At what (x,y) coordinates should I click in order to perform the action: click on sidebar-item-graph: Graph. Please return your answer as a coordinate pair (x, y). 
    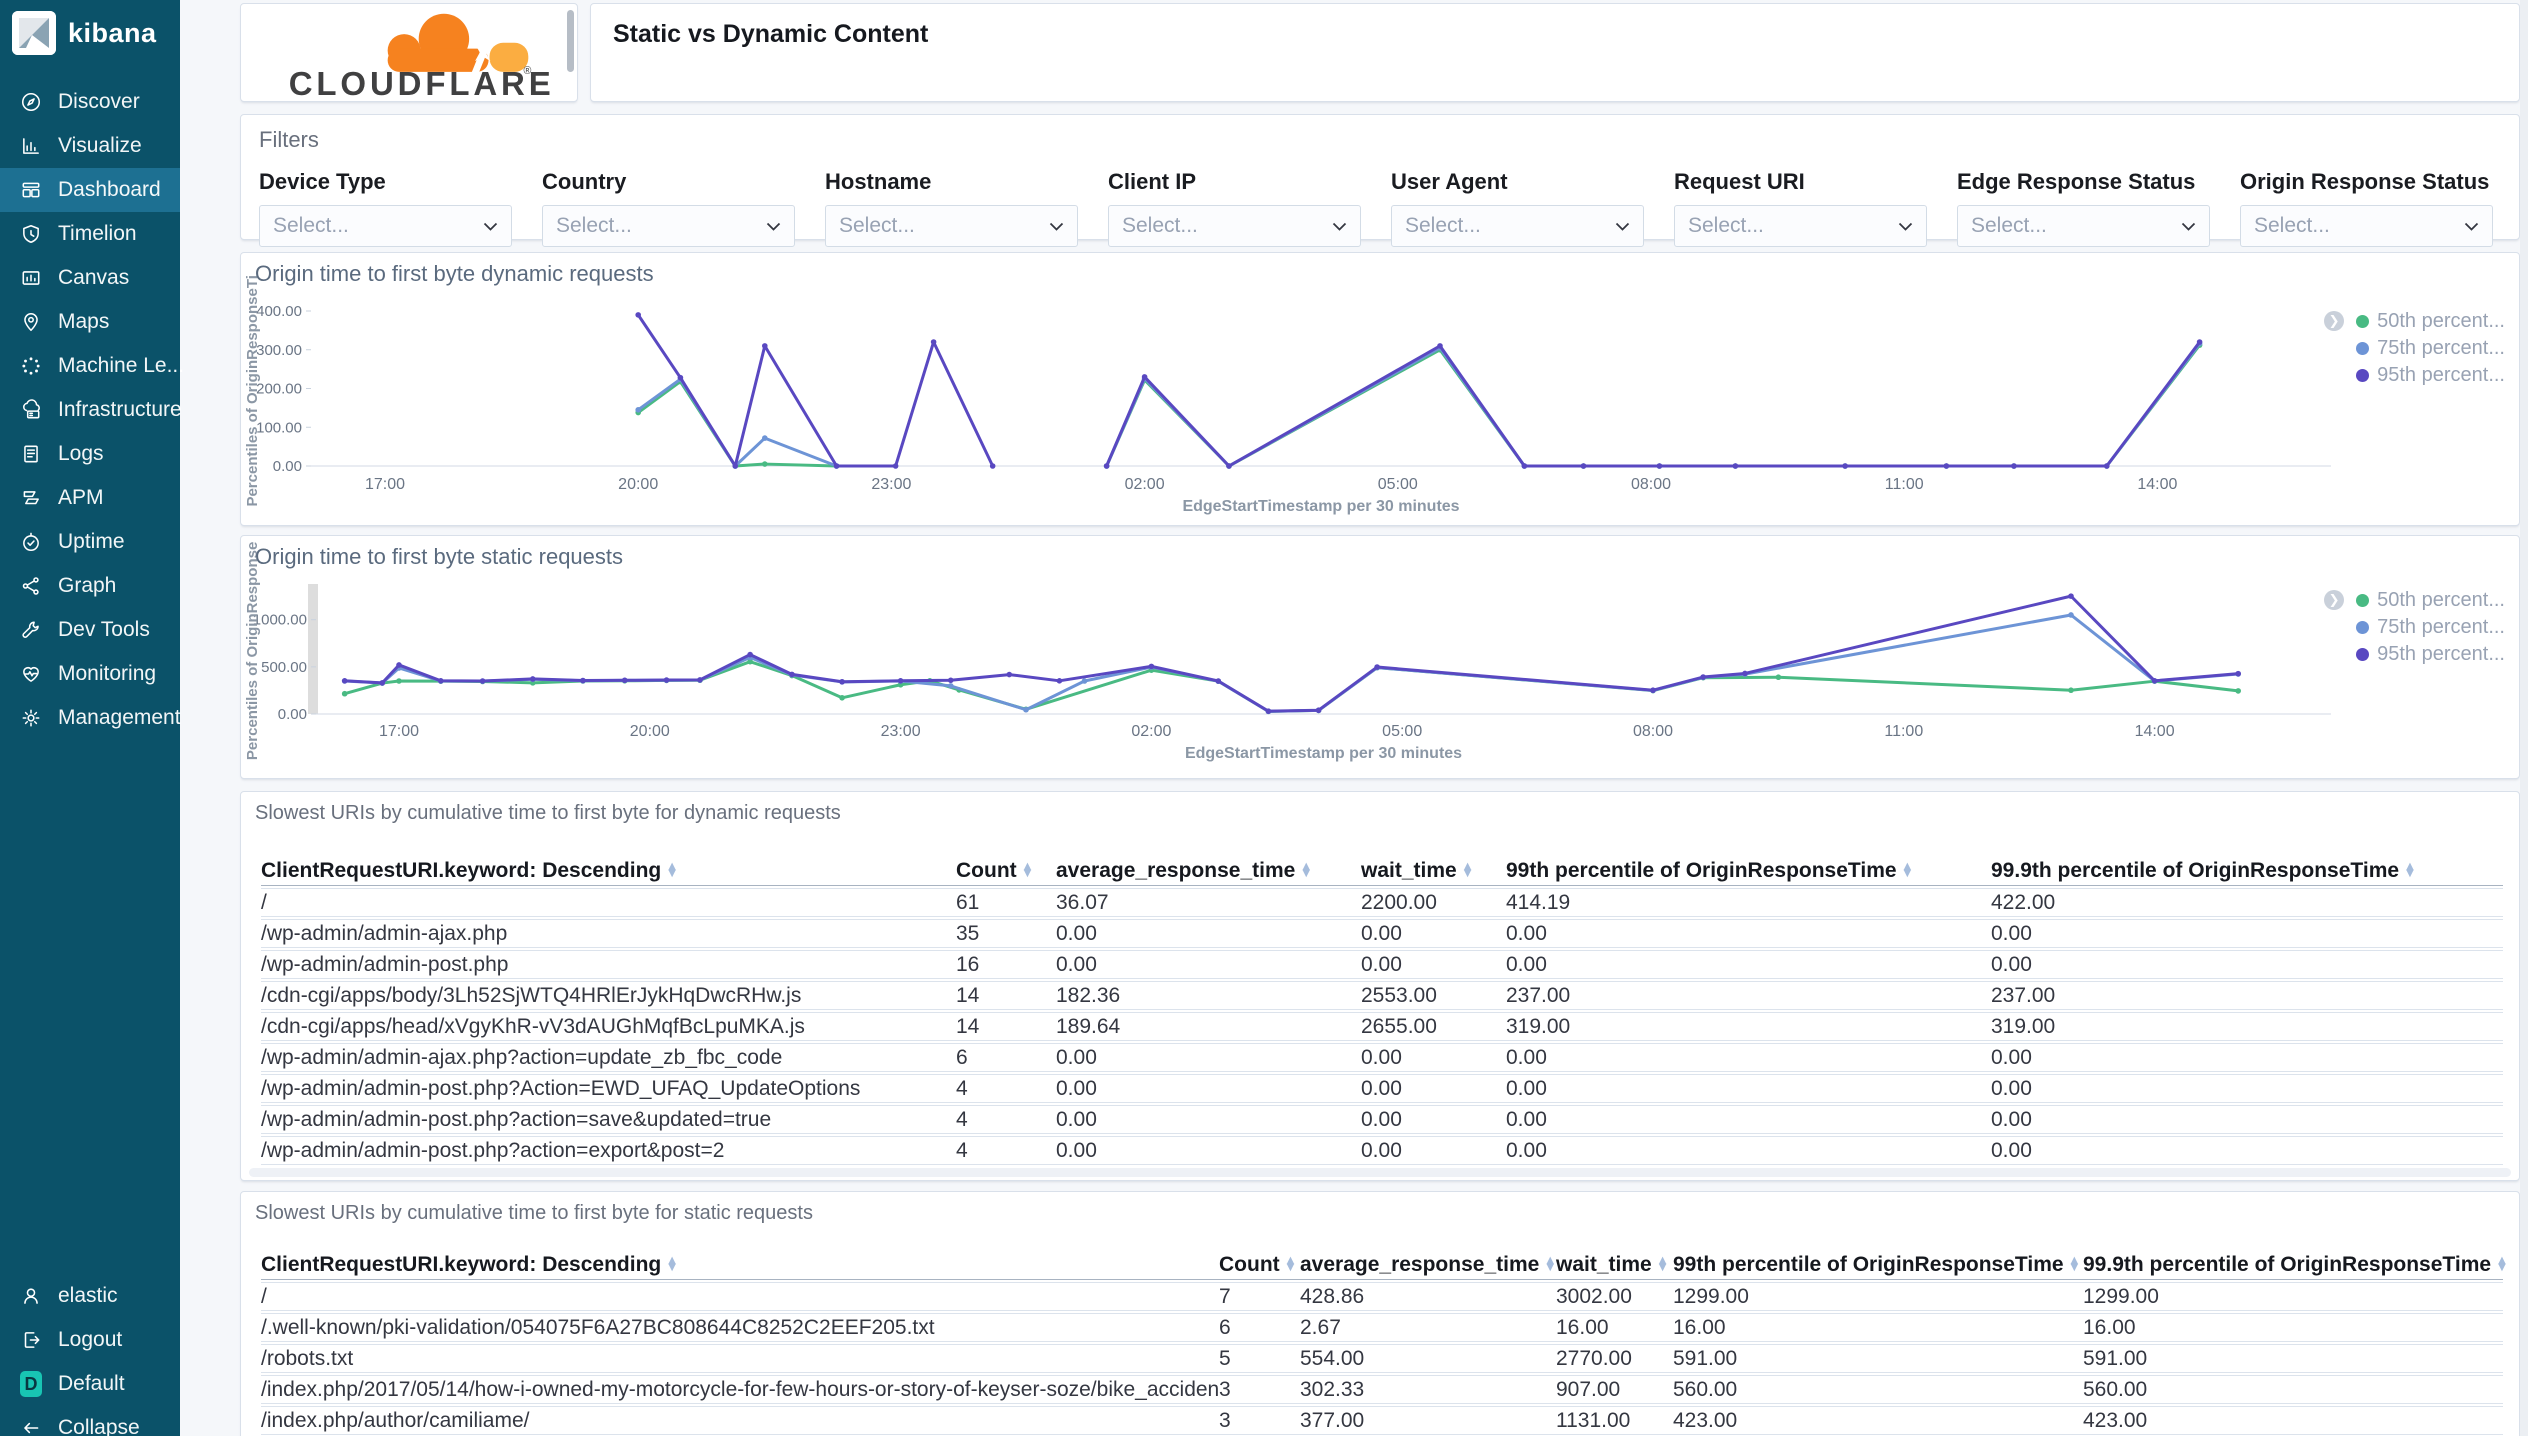
    Looking at the image, I should click on (90, 586).